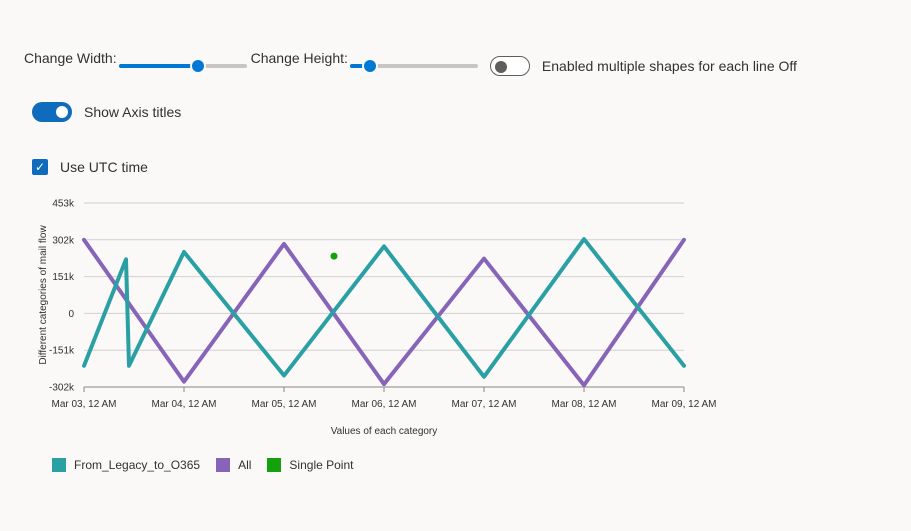  I want to click on axis-titles-row: Show Axis titles, so click(106, 112).